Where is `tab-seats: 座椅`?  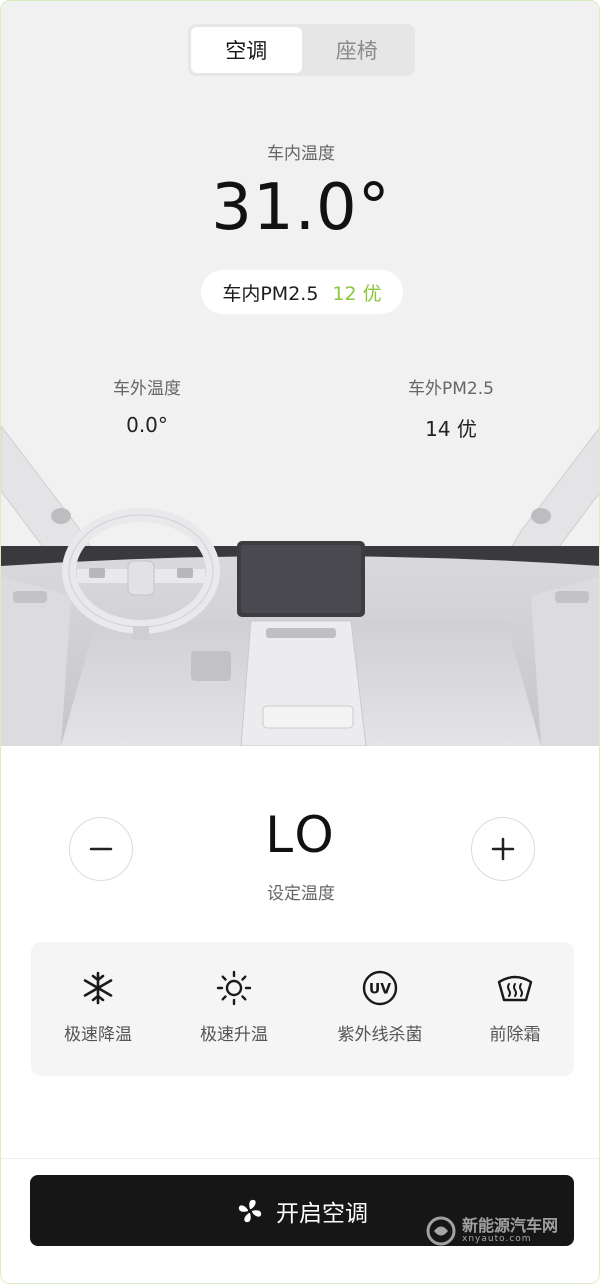
tab-seats: 座椅 is located at coordinates (357, 50).